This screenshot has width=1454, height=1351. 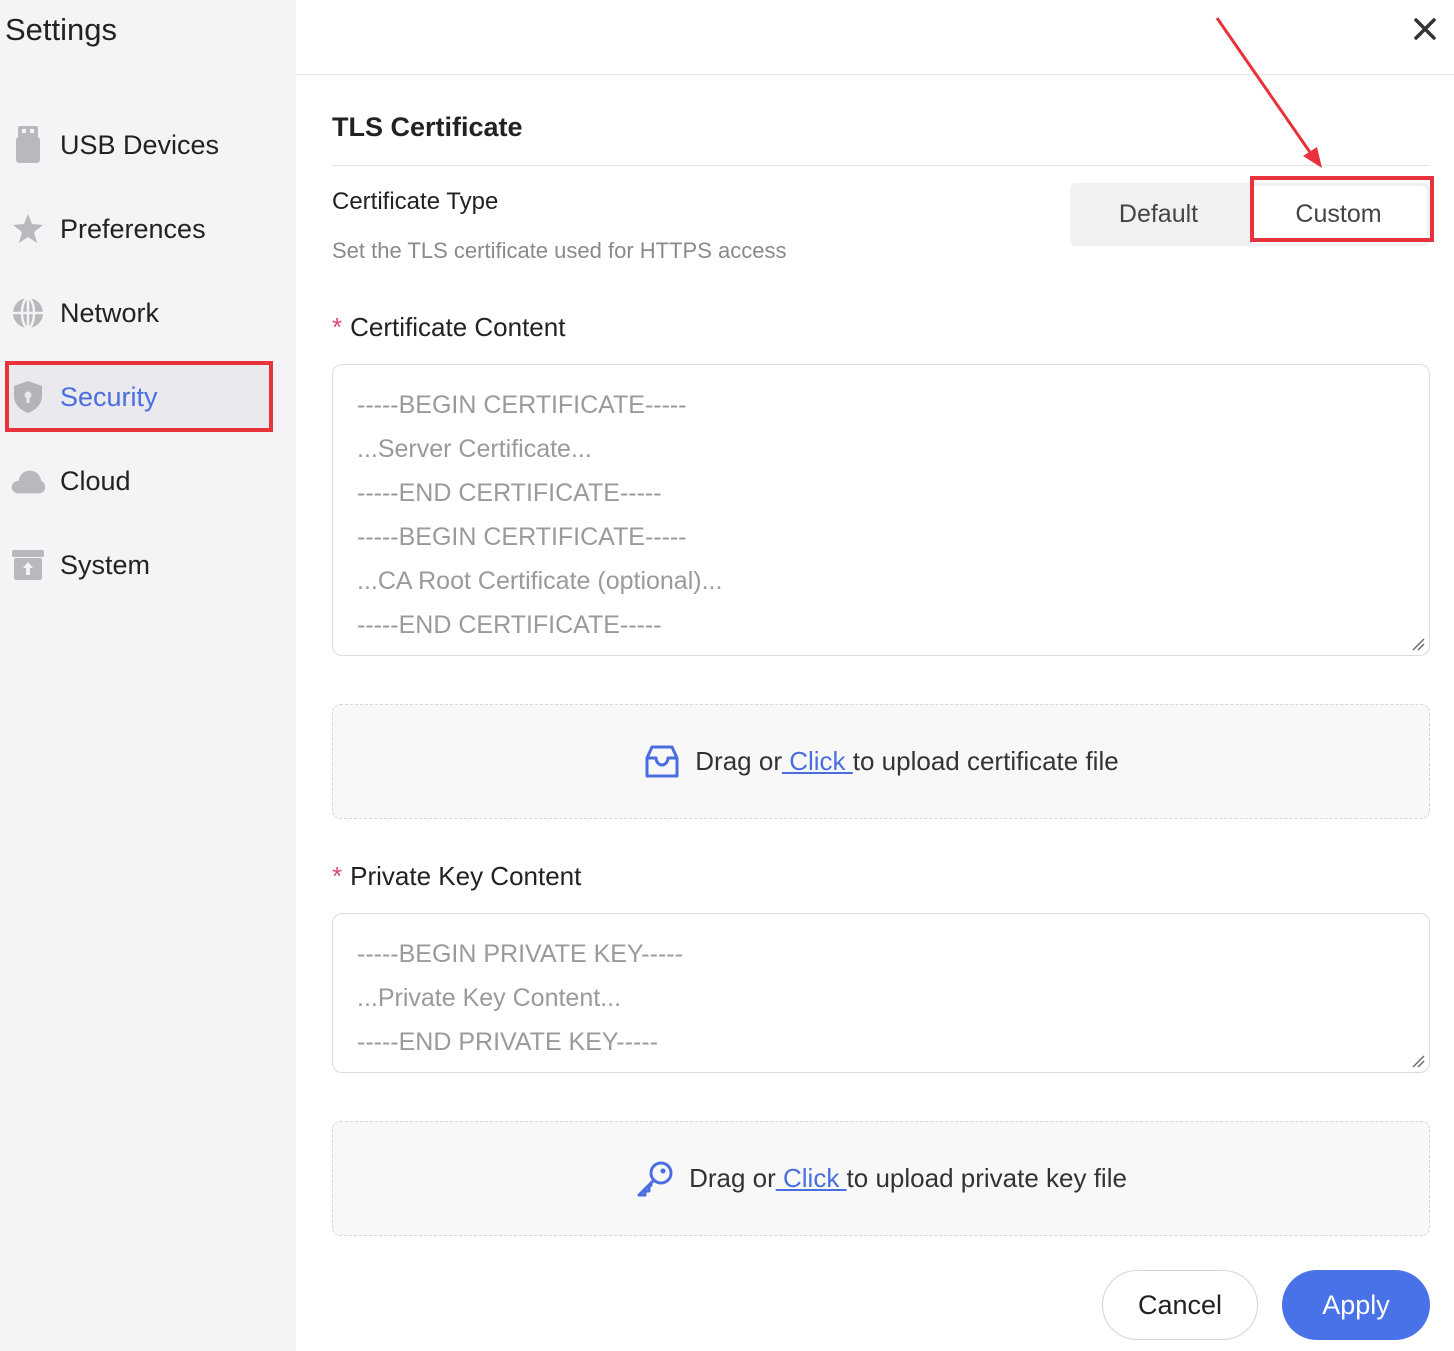 I want to click on cert-upload-dropzone: Drag or Click to upload certificate file, so click(x=881, y=761).